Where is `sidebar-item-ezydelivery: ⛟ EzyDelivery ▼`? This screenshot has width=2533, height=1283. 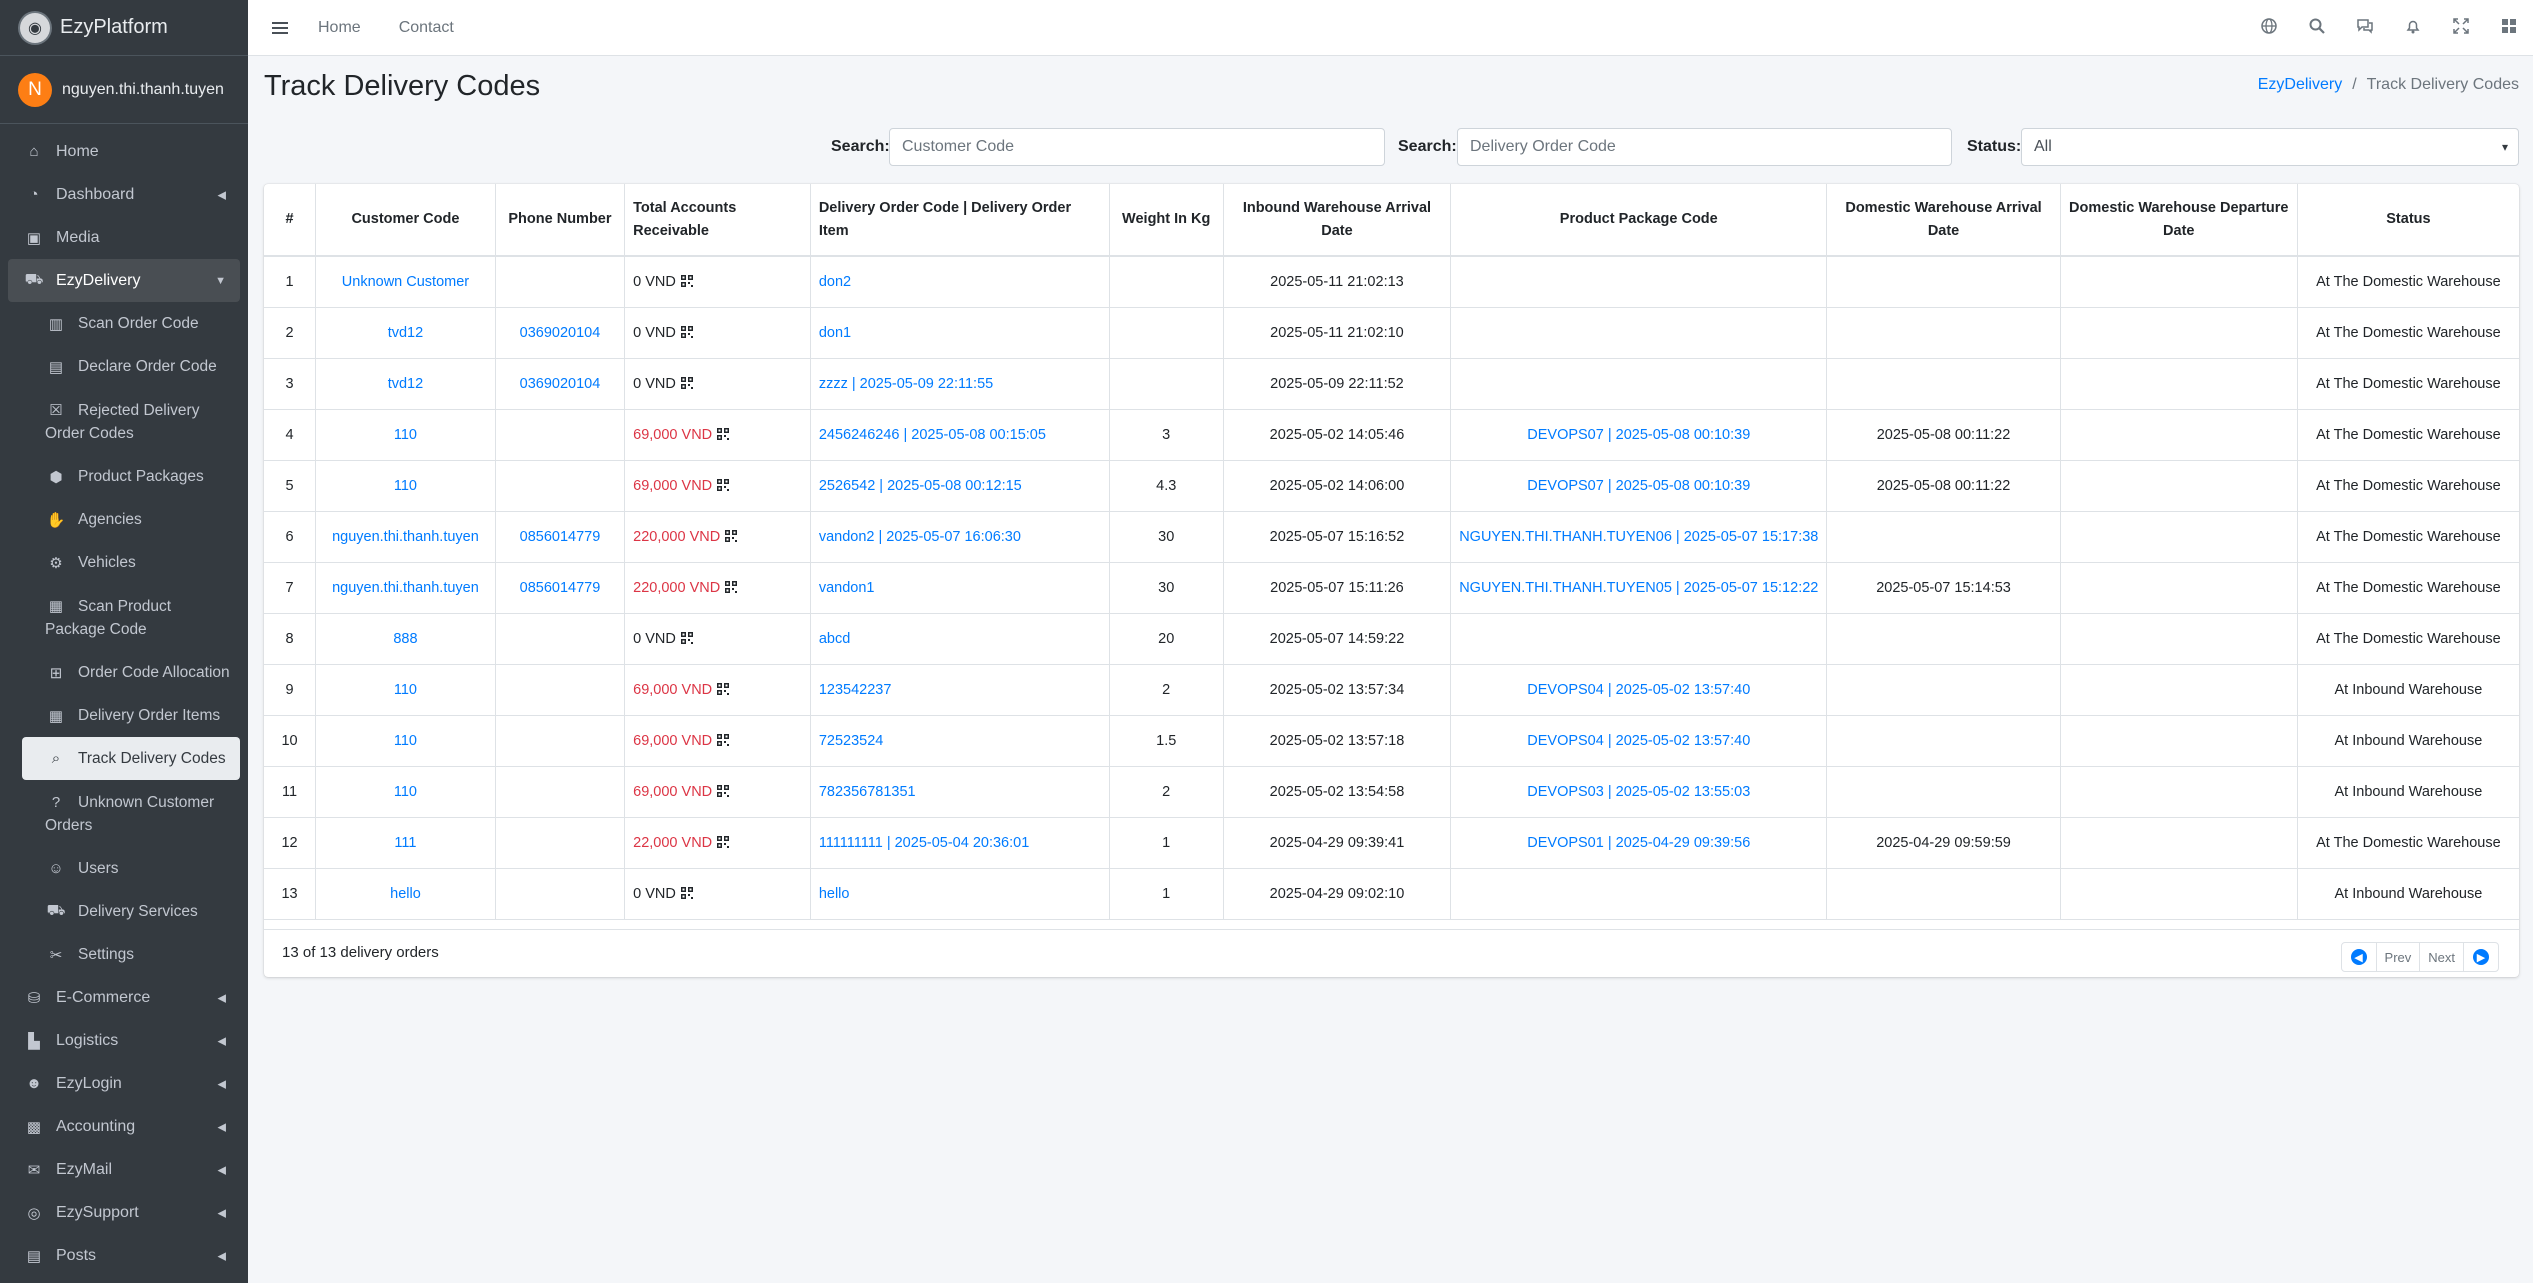 sidebar-item-ezydelivery: ⛟ EzyDelivery ▼ is located at coordinates (124, 280).